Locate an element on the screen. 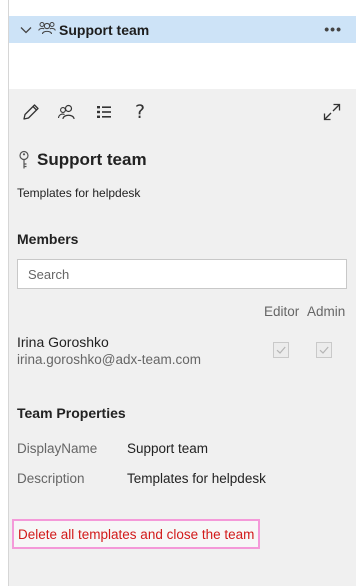  member-email: irina.goroshko@adx-team.com is located at coordinates (109, 359).